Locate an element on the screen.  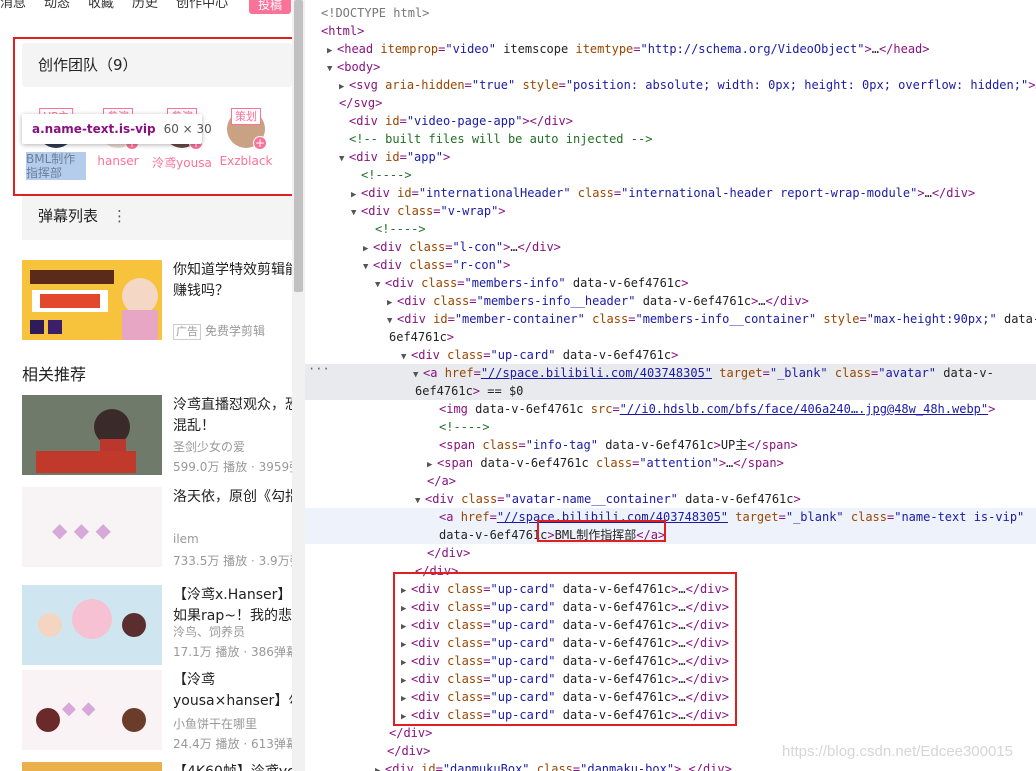
video-title: 【4K60帧】泠鸢yousa is located at coordinates (232, 766).